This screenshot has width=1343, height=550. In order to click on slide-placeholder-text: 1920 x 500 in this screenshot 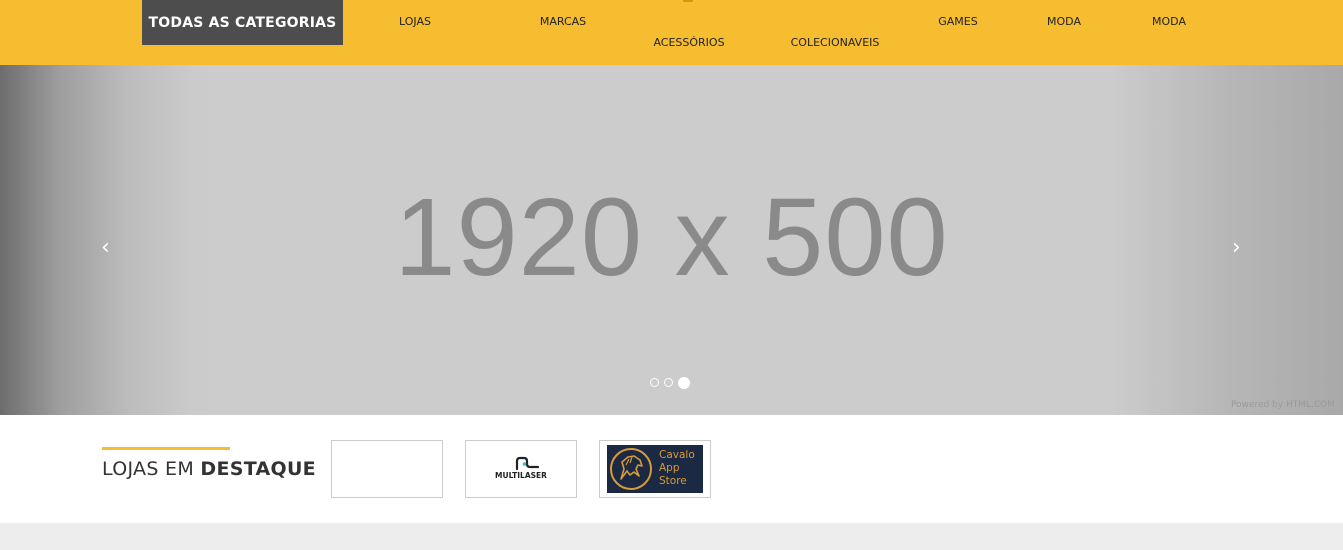, I will do `click(671, 237)`.